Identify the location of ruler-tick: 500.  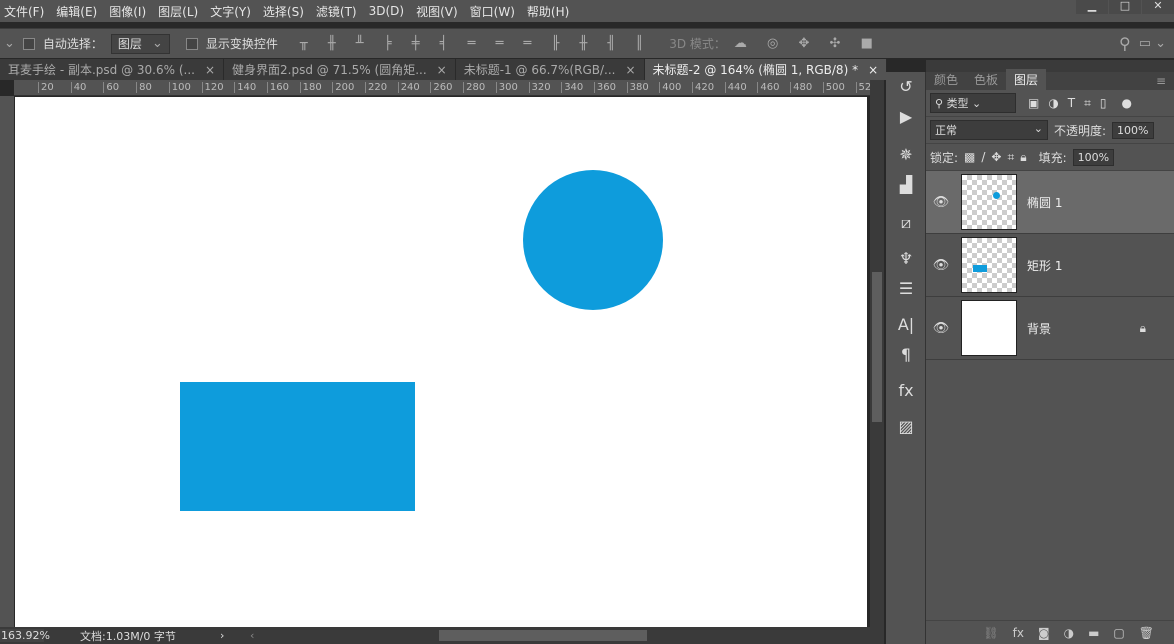
(833, 87).